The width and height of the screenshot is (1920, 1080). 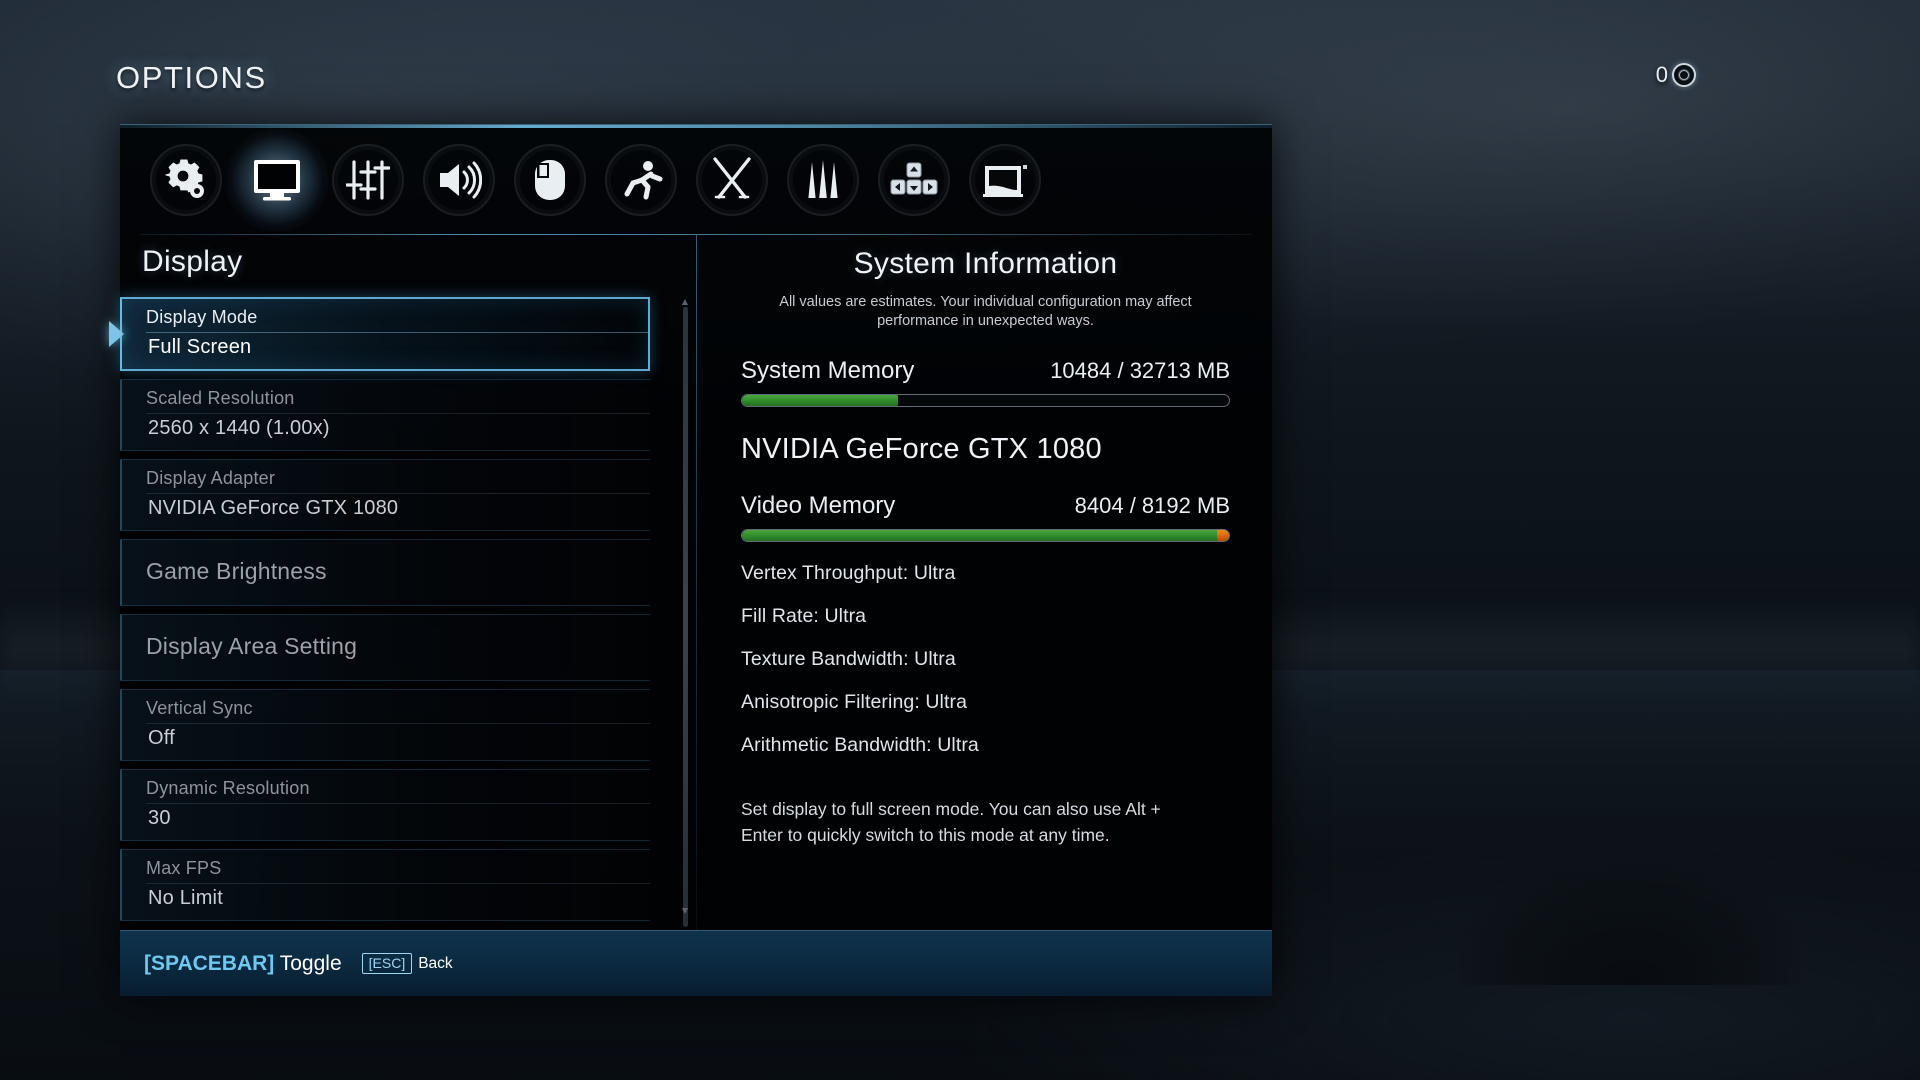 I want to click on scroll-up-arrow-icon, so click(x=685, y=302).